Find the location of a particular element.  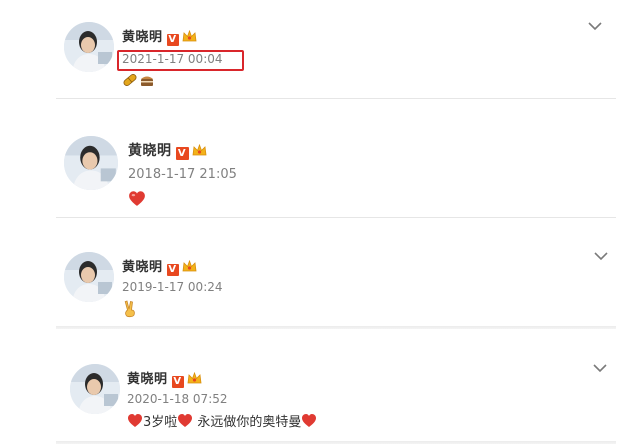

post-timestamp: 2019-1-17 00:24 is located at coordinates (172, 287).